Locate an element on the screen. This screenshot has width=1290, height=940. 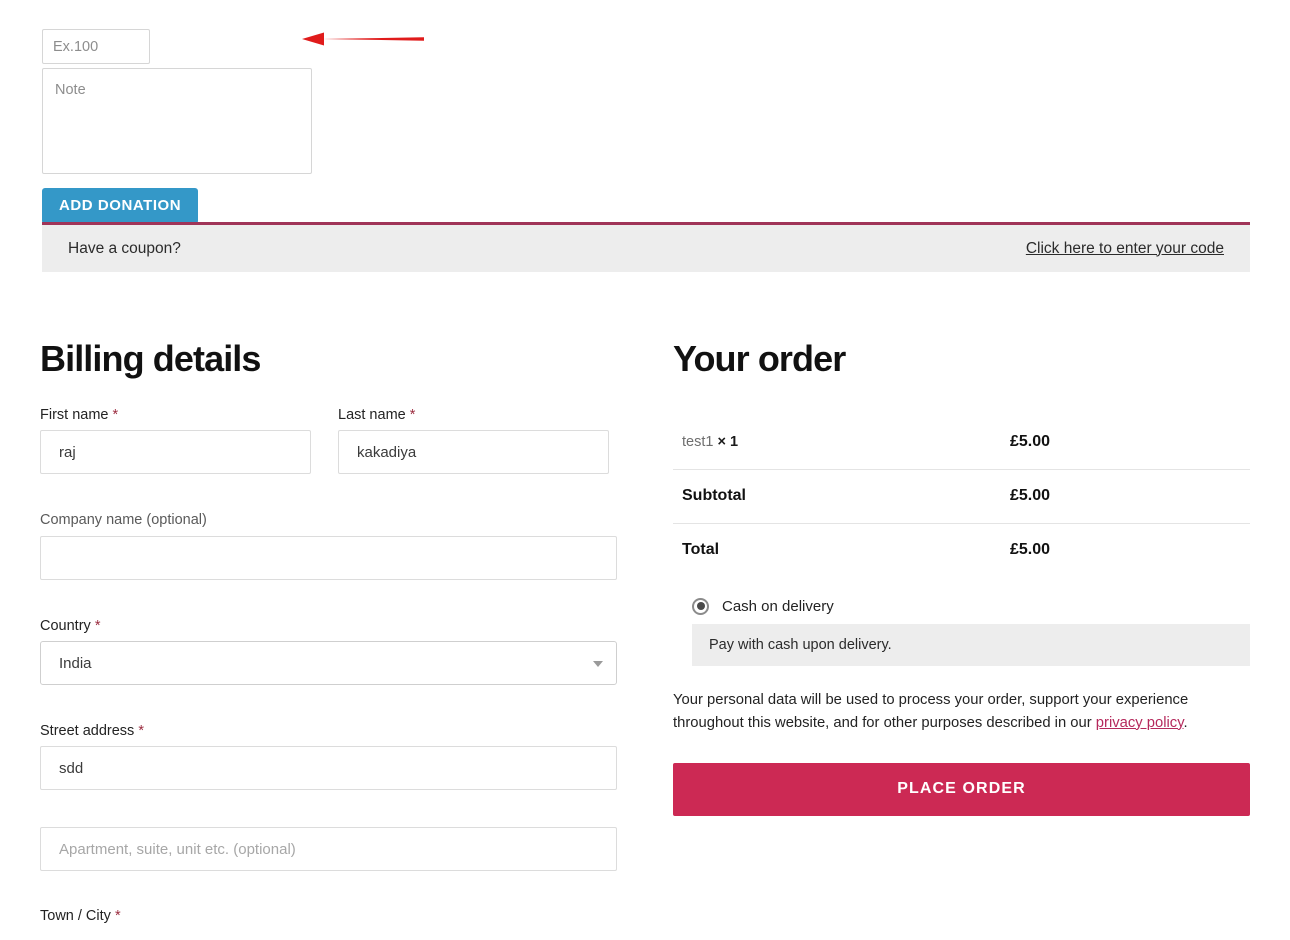
payment-option-label: Cash on delivery is located at coordinates (778, 606).